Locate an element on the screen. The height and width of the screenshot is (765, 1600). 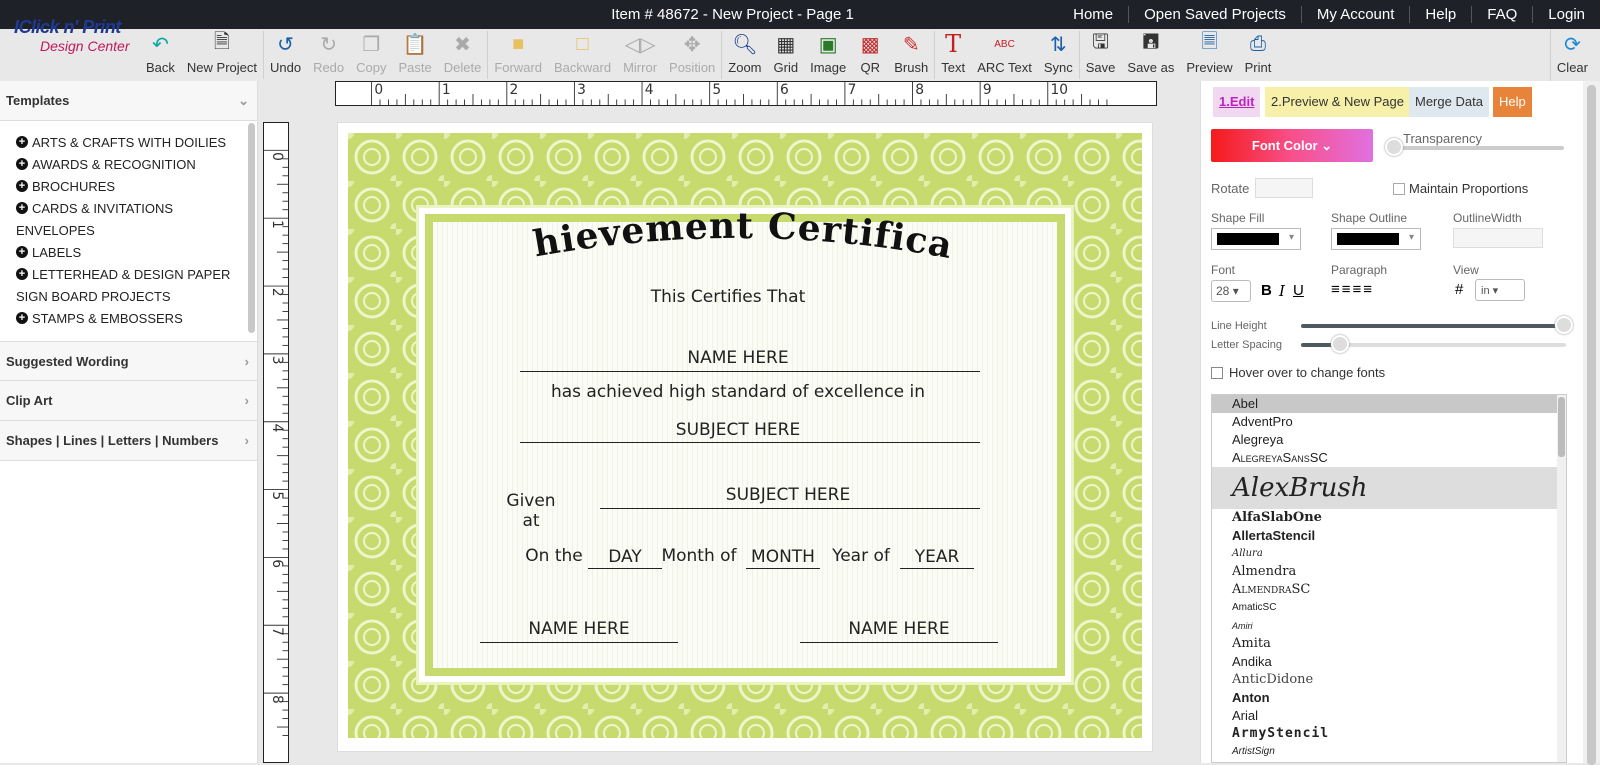
nav-home: Home is located at coordinates (1093, 14).